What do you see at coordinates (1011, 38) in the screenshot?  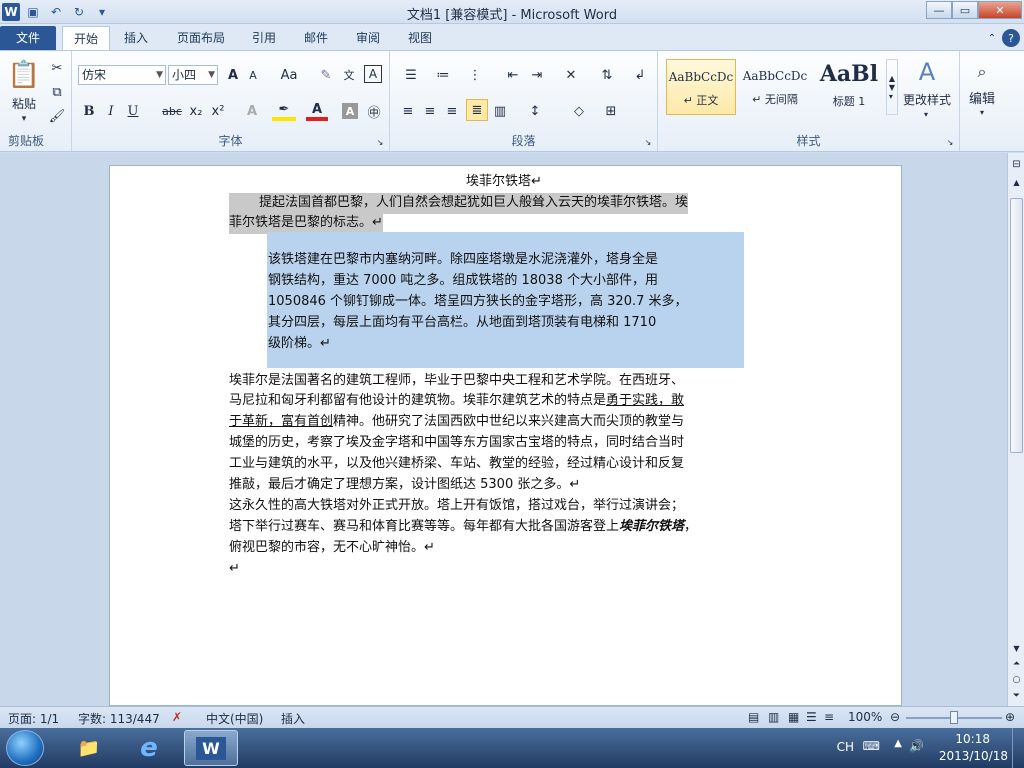 I see `help-icon: ?` at bounding box center [1011, 38].